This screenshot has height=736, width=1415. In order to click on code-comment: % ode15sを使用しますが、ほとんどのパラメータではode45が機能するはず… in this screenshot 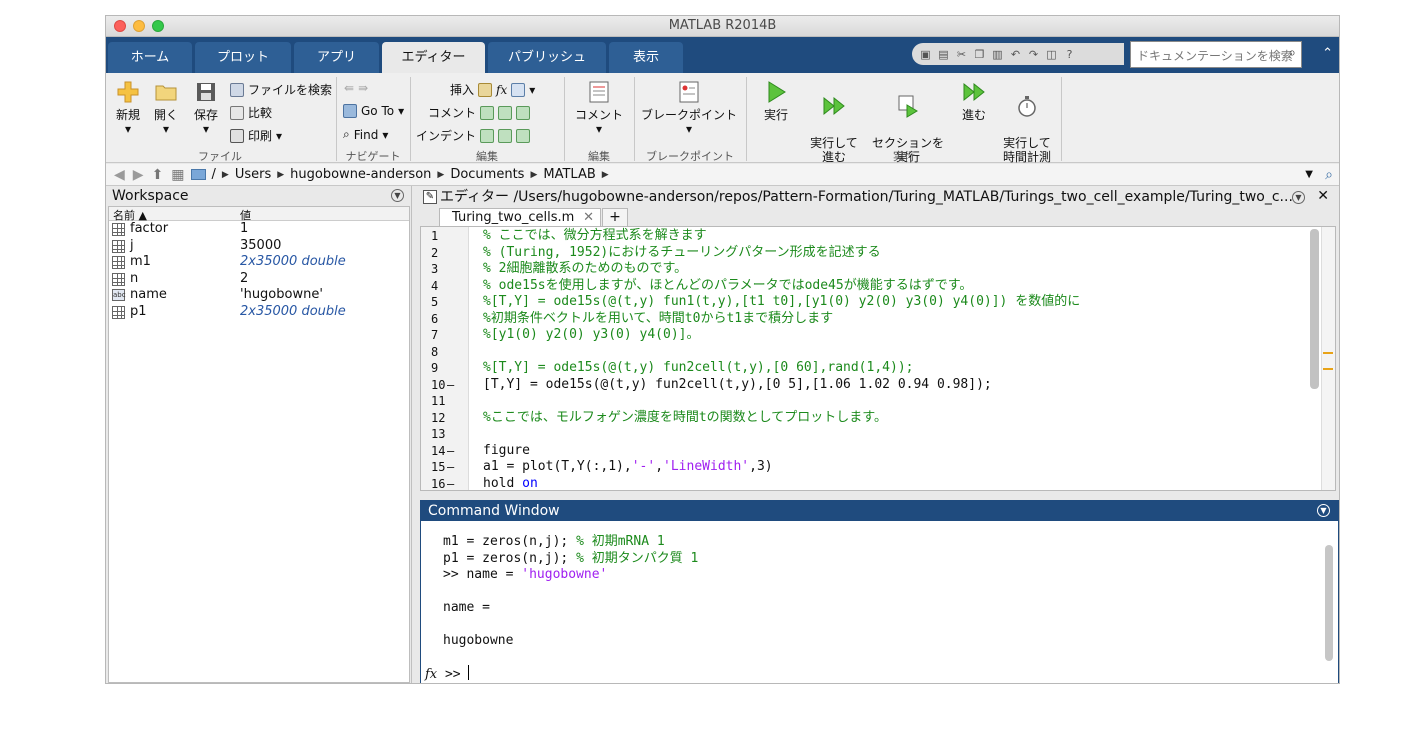, I will do `click(728, 285)`.